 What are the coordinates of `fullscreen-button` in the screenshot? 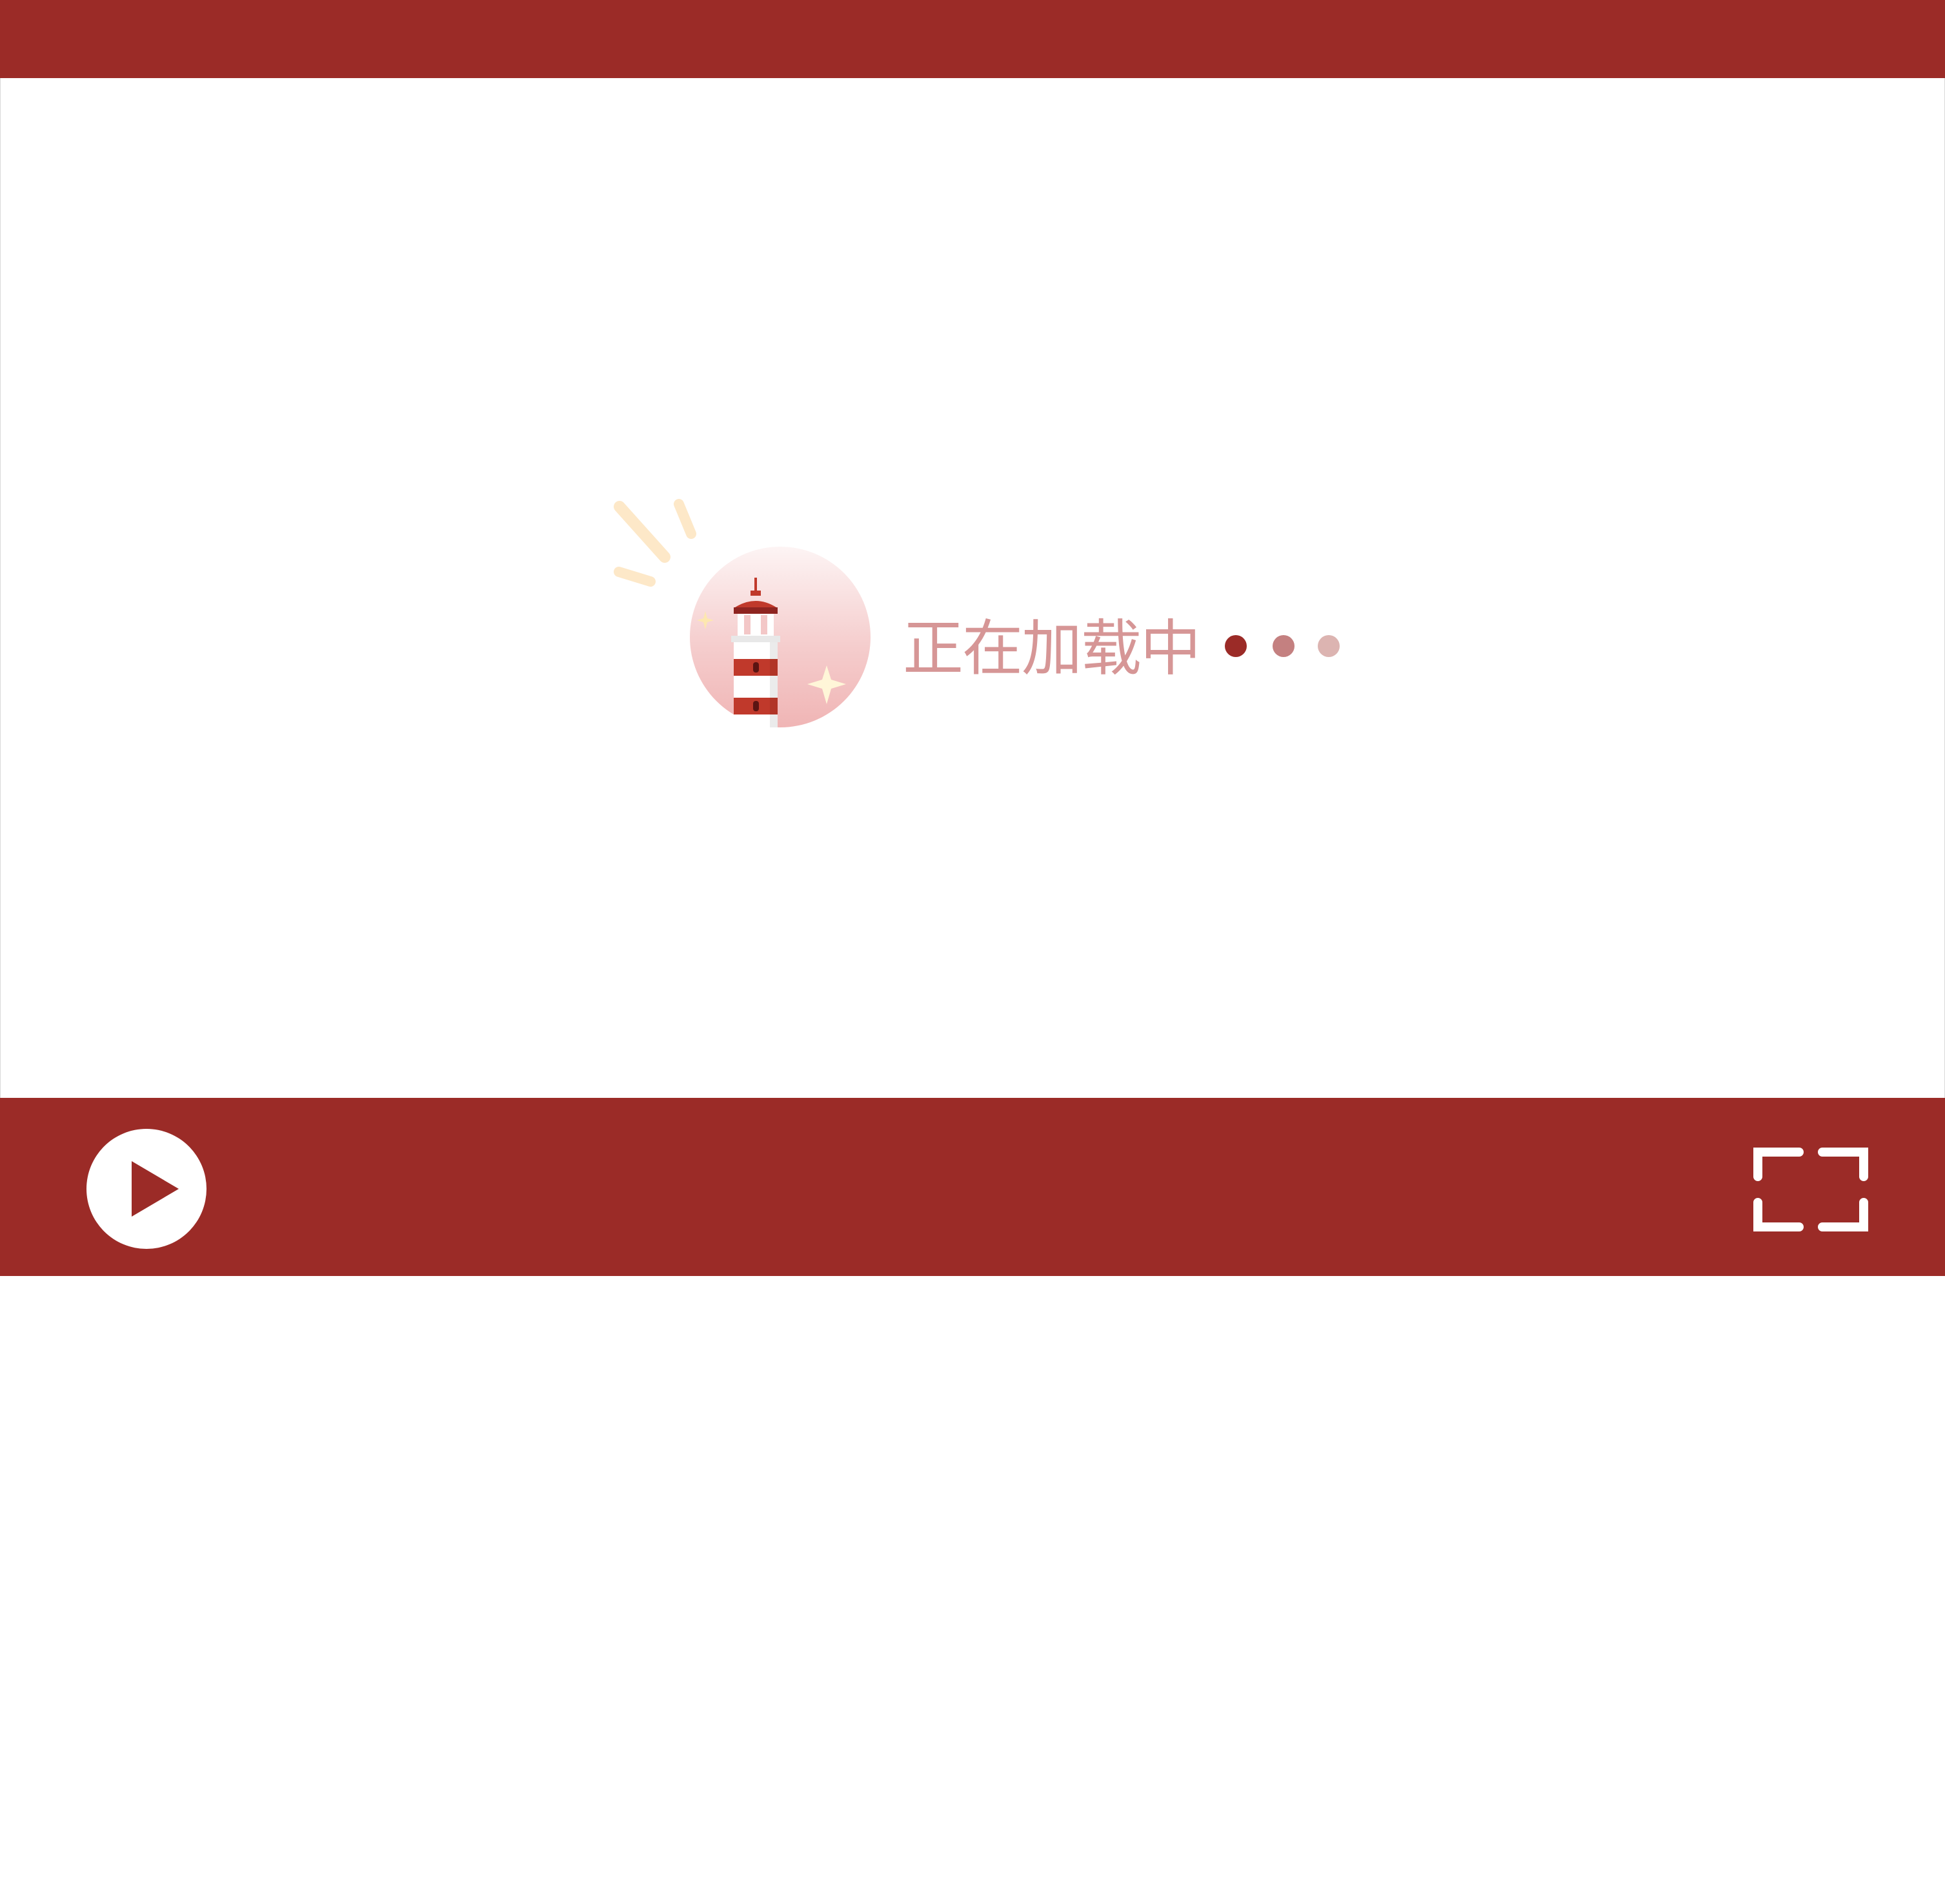 It's located at (1811, 1189).